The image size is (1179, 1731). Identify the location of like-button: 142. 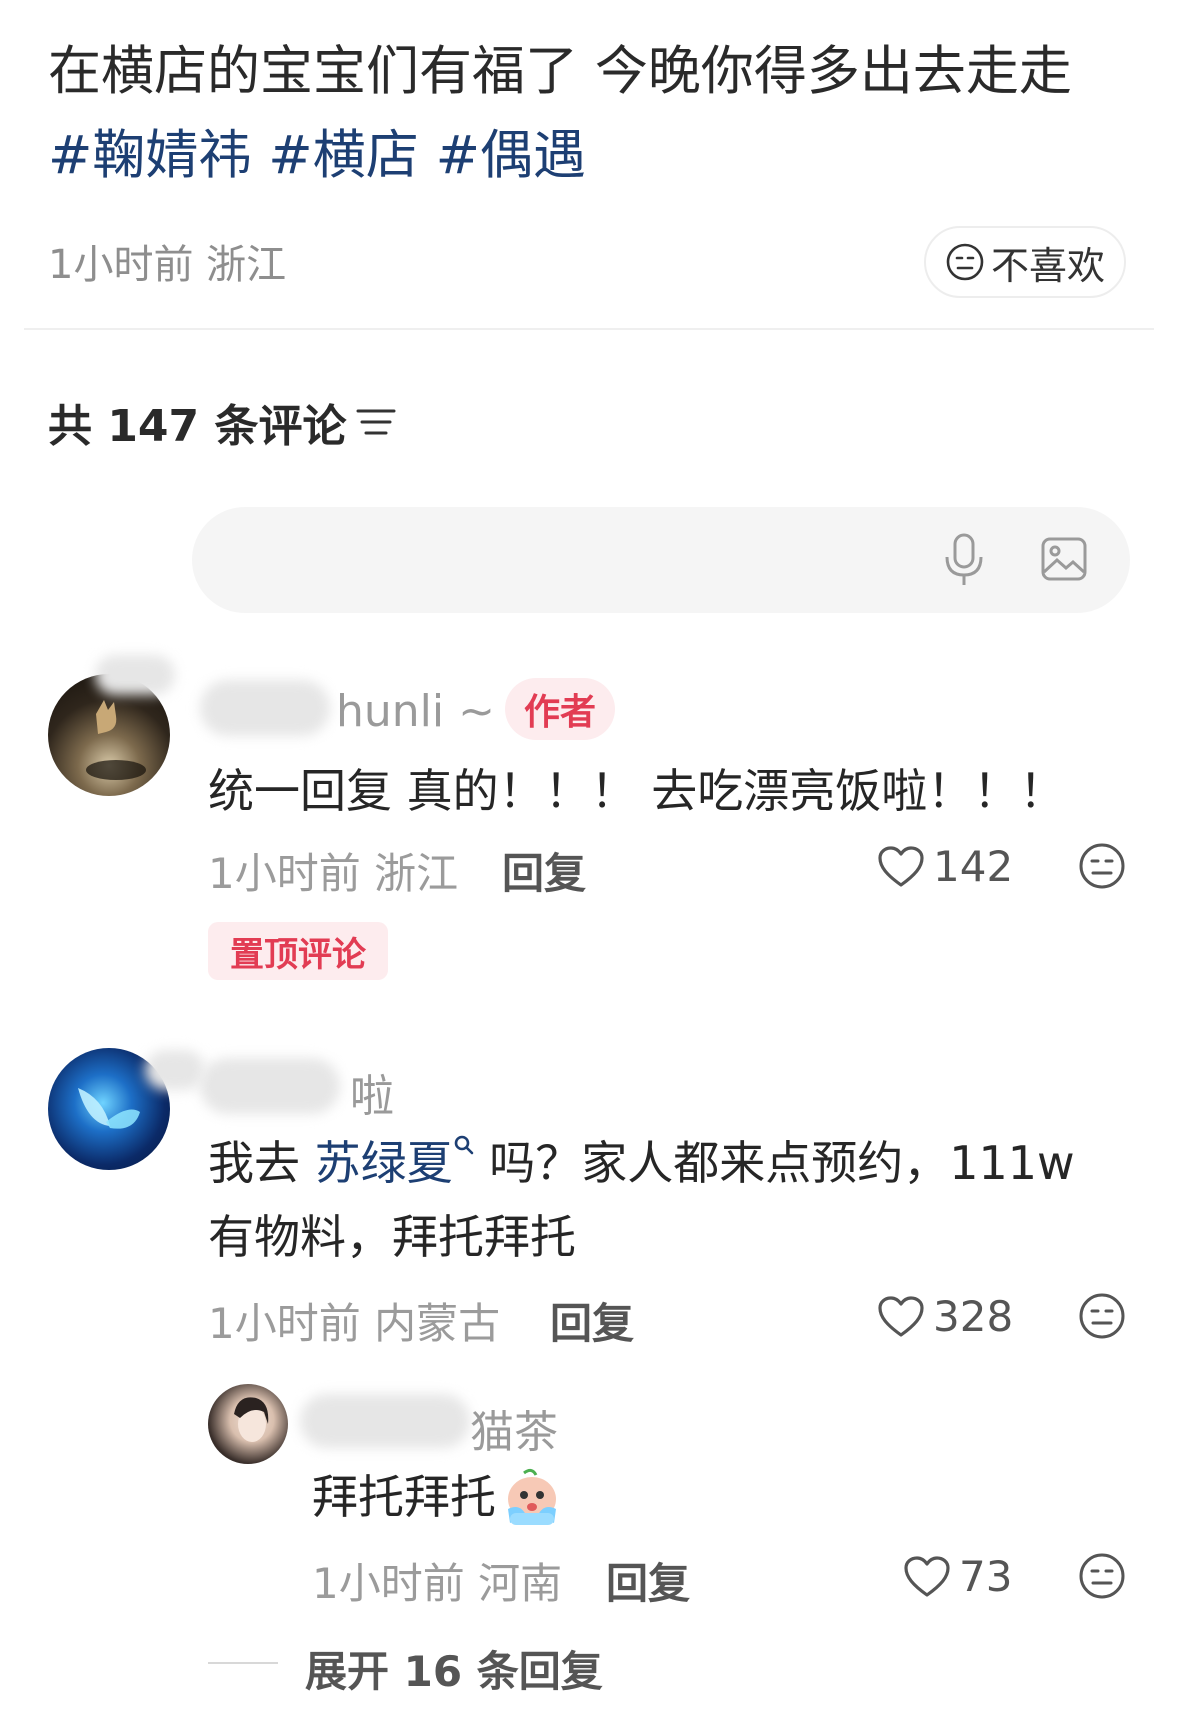
(945, 866).